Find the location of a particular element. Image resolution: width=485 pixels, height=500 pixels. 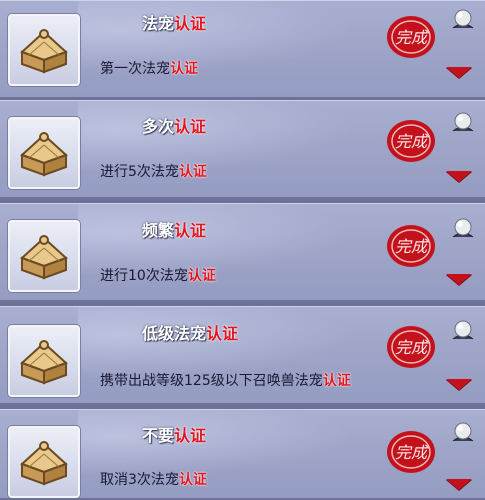

quest-description: 第一次法宠认证 is located at coordinates (149, 68).